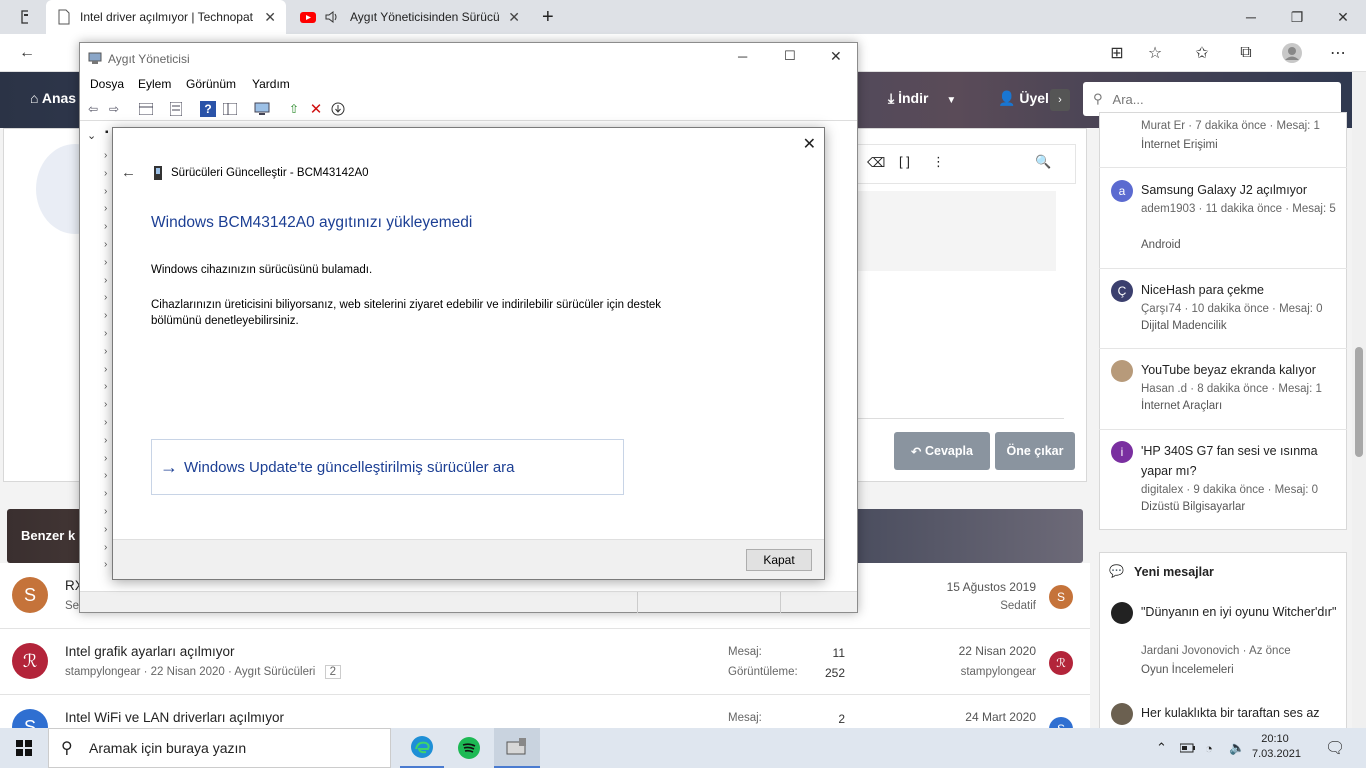 Image resolution: width=1366 pixels, height=768 pixels. Describe the element at coordinates (545, 17) in the screenshot. I see `new-tab-button: +` at that location.